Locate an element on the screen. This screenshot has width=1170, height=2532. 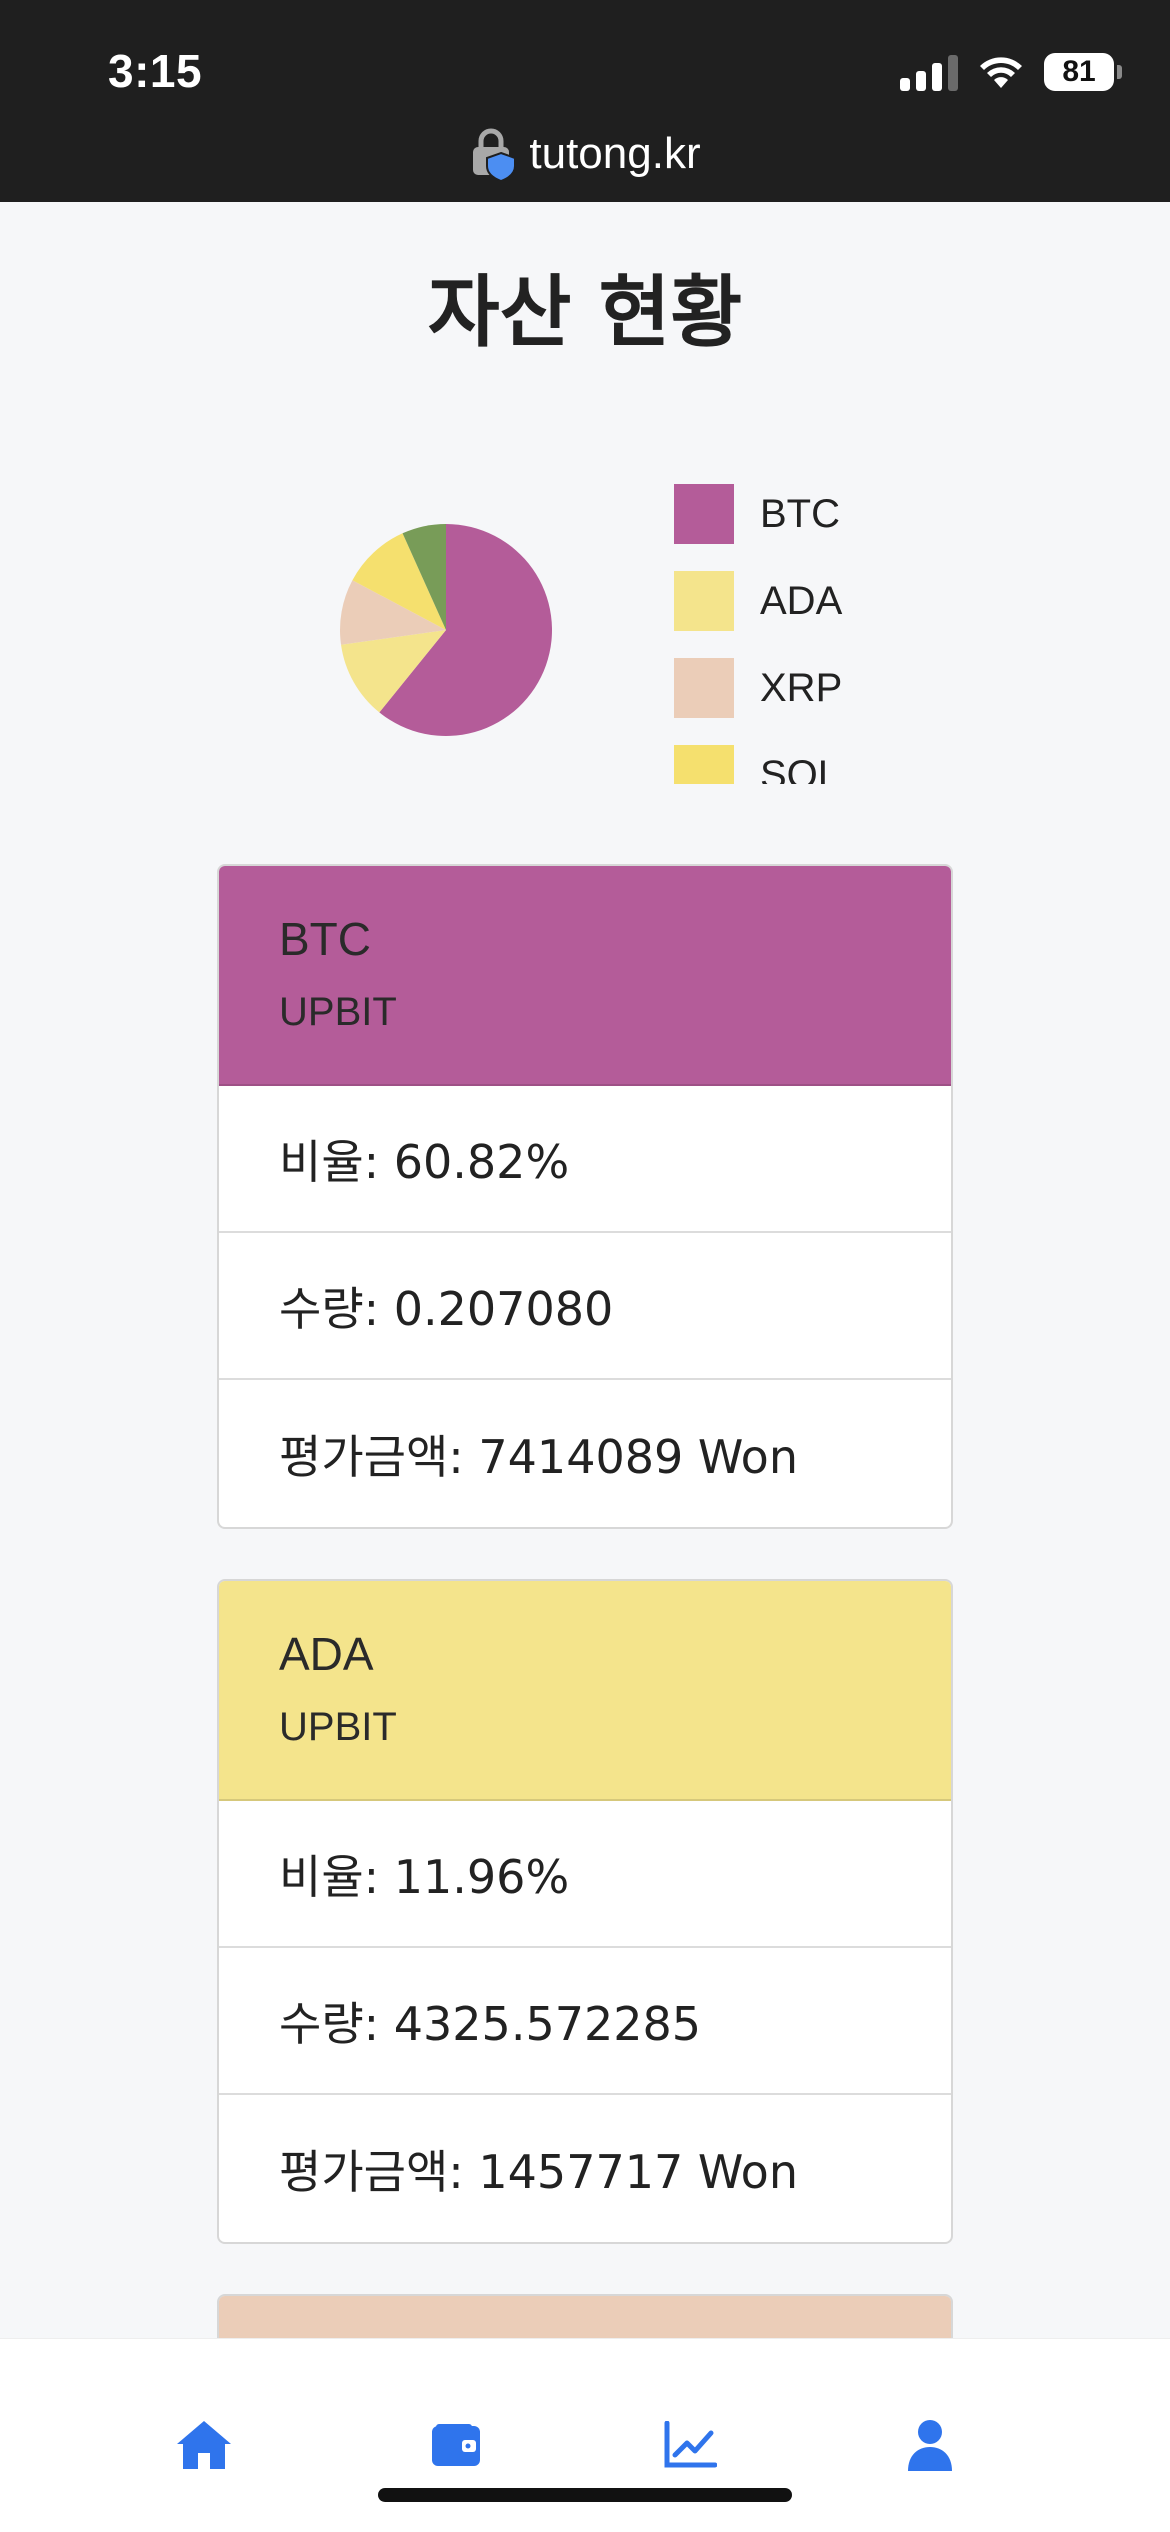
pie-chart-svg is located at coordinates (446, 630).